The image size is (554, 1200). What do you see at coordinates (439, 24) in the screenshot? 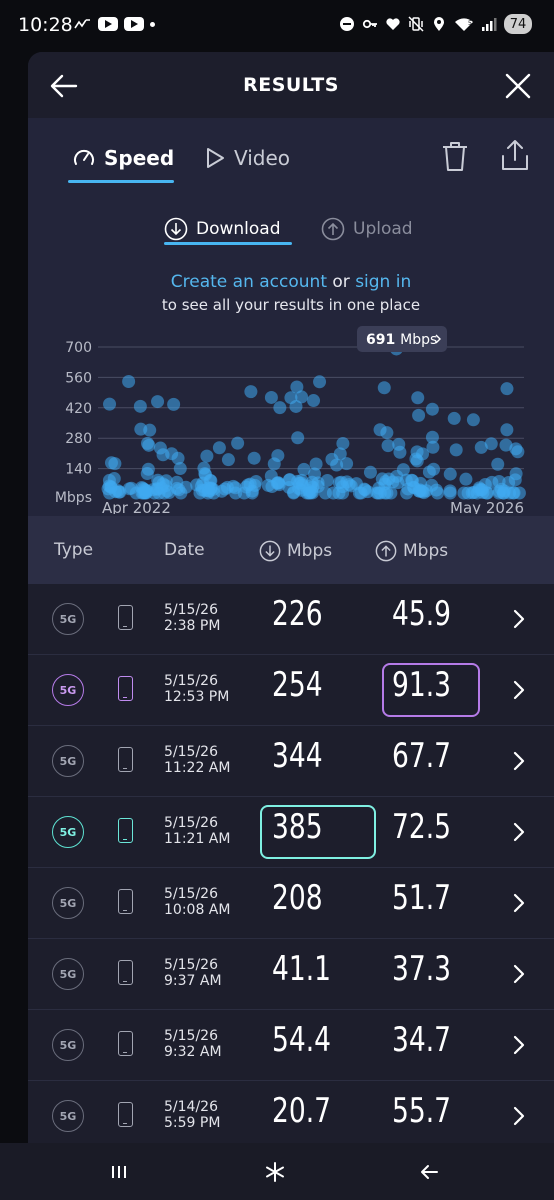
I see `location-icon` at bounding box center [439, 24].